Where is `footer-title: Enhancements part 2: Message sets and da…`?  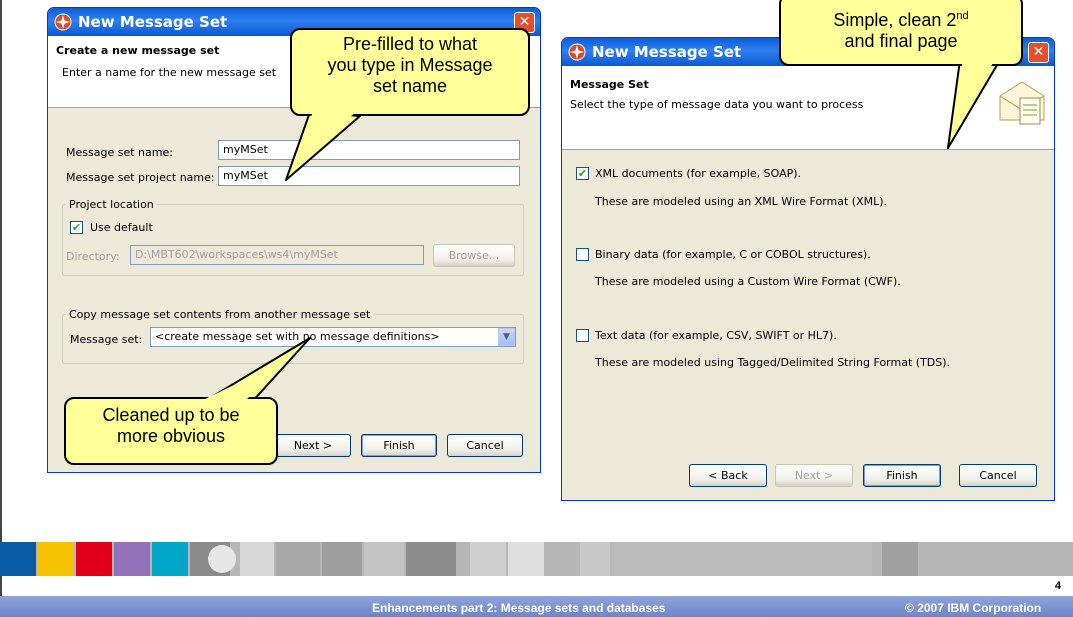 footer-title: Enhancements part 2: Message sets and da… is located at coordinates (519, 608).